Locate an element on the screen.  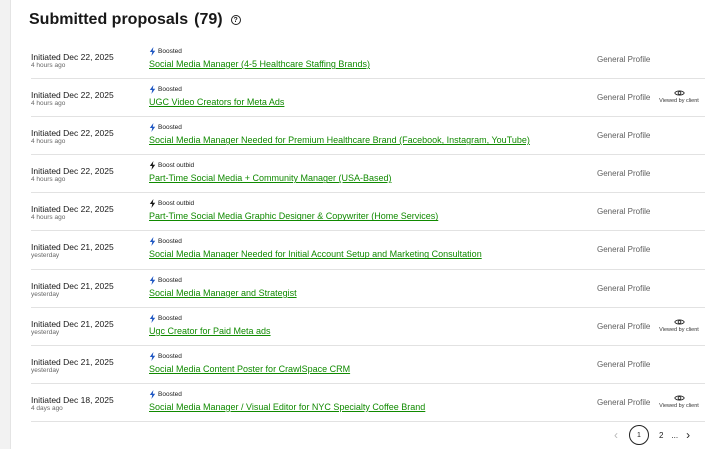
next-page-button: › is located at coordinates (688, 435).